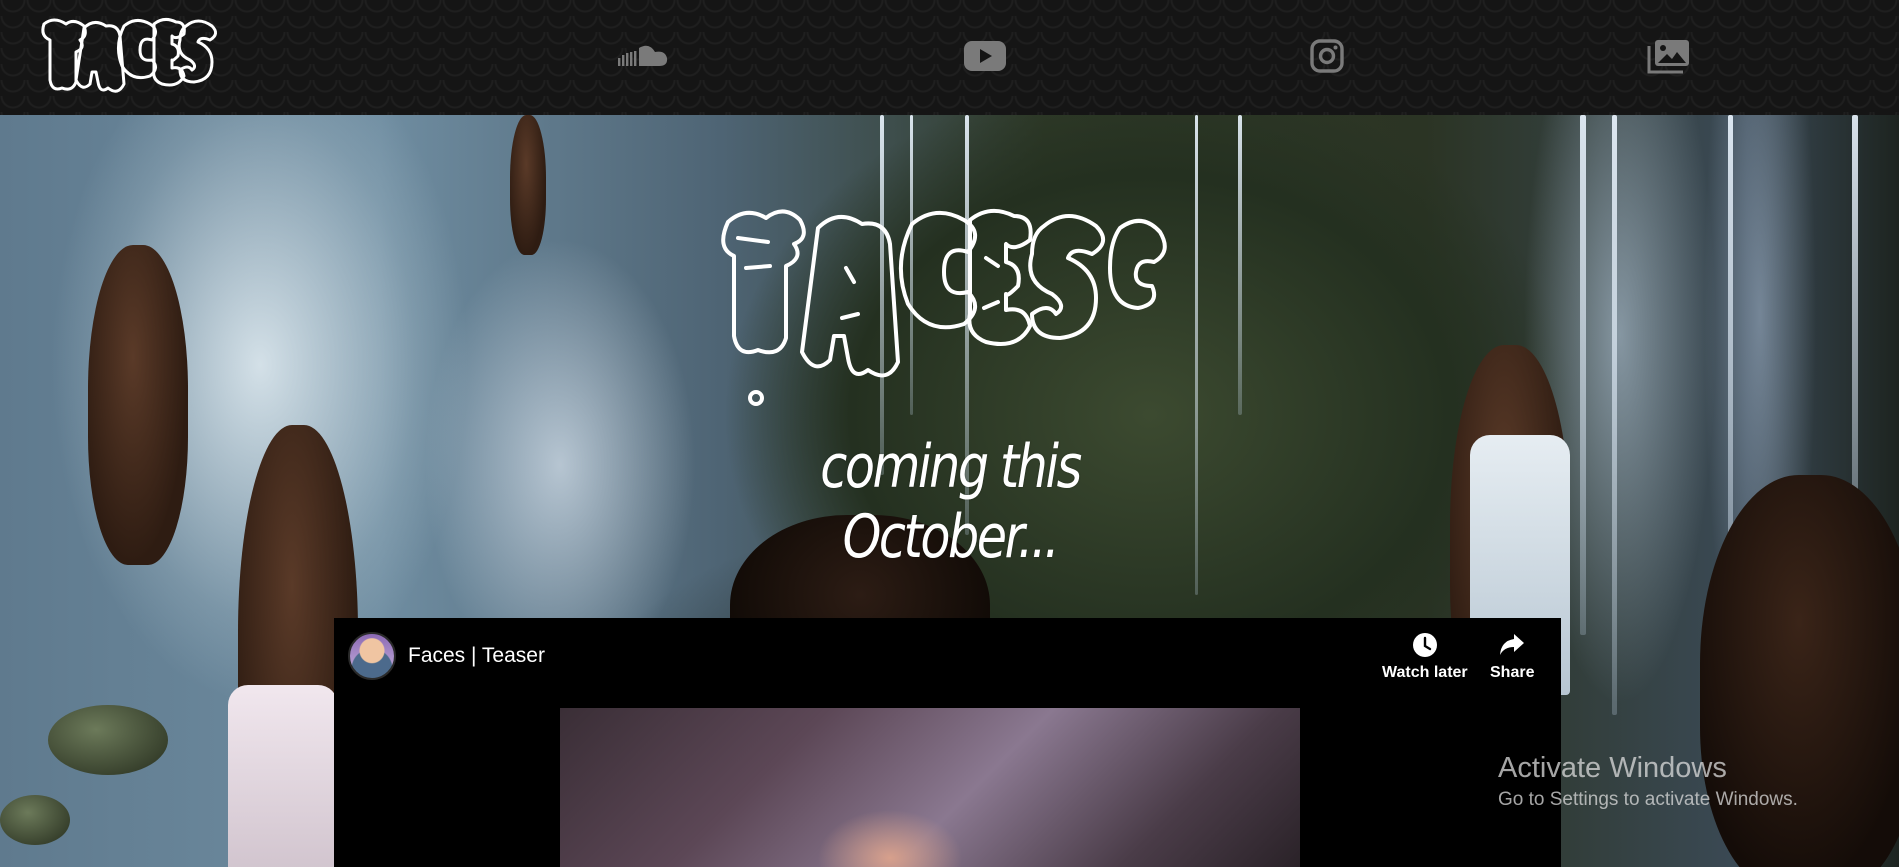  Describe the element at coordinates (283, 776) in the screenshot. I see `person-cloth` at that location.